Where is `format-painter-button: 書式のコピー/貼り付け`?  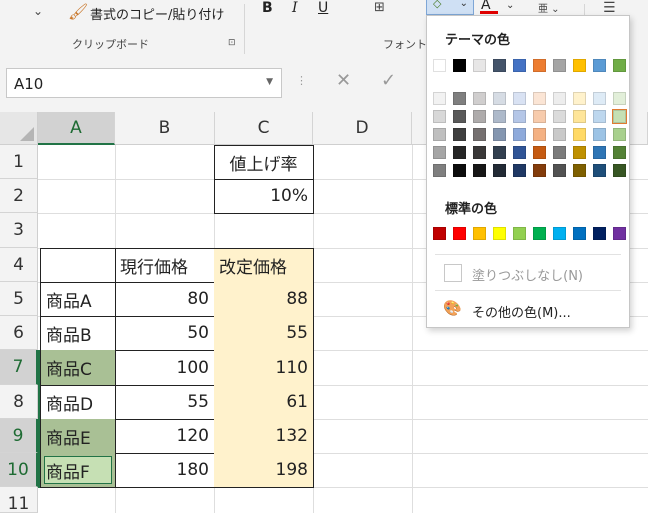
format-painter-button: 書式のコピー/貼り付け is located at coordinates (157, 13).